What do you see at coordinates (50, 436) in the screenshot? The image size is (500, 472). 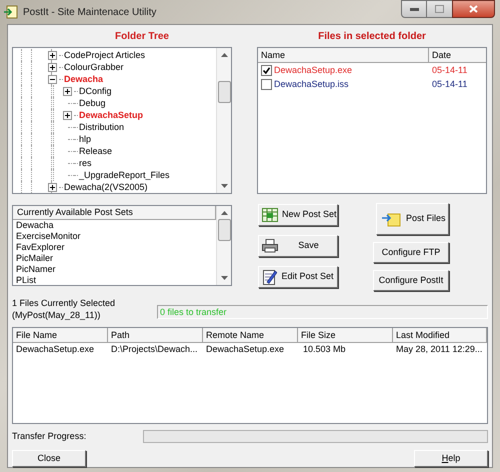 I see `progress-label: Transfer Progress:` at bounding box center [50, 436].